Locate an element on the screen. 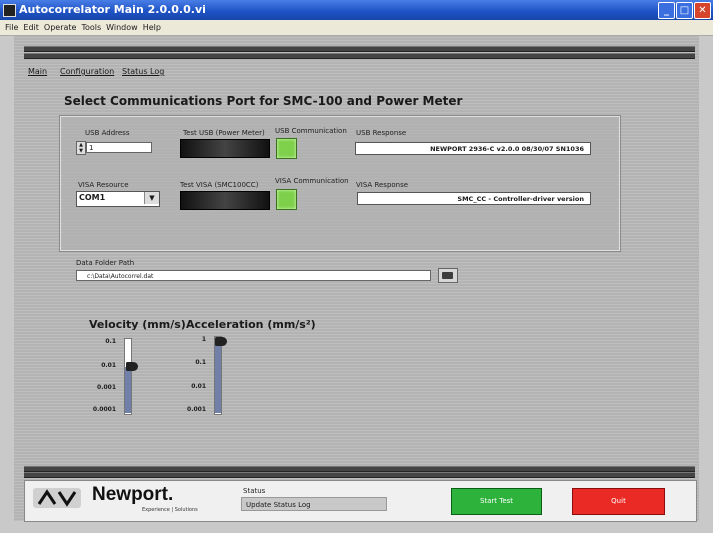 Image resolution: width=713 pixels, height=533 pixels. data-folder-path-field: c:\Data\Autocorrel.dat is located at coordinates (253, 275).